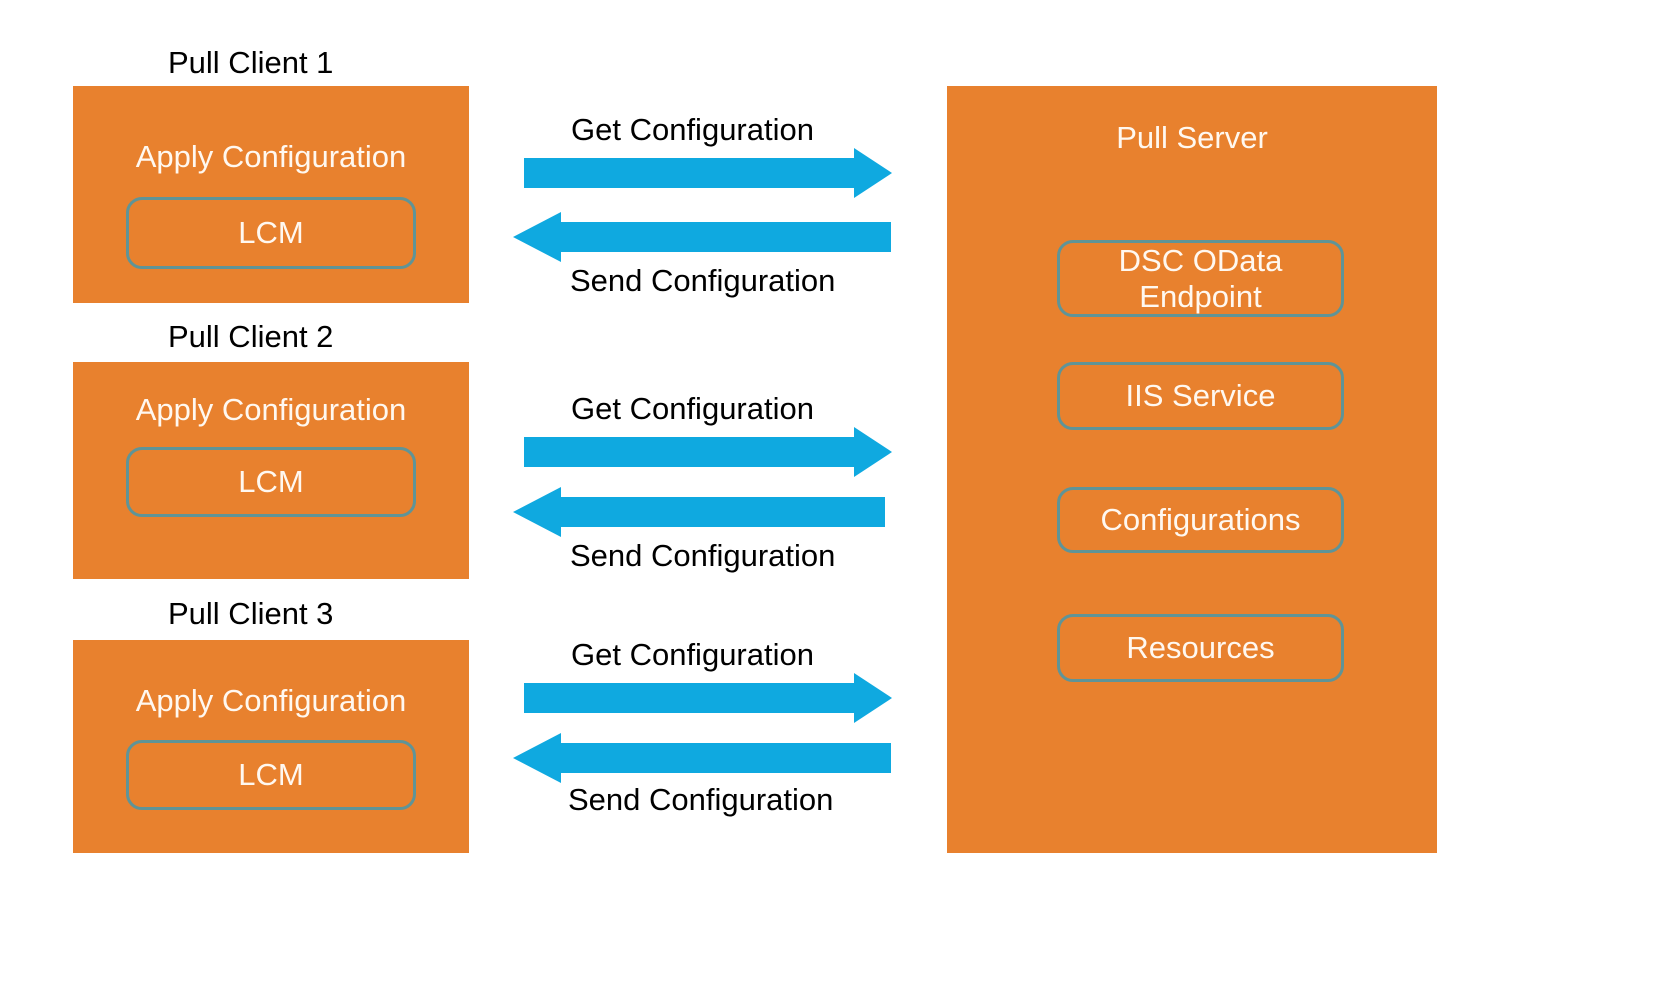  What do you see at coordinates (271, 156) in the screenshot?
I see `apply-configuration-label-1: Apply Configuration` at bounding box center [271, 156].